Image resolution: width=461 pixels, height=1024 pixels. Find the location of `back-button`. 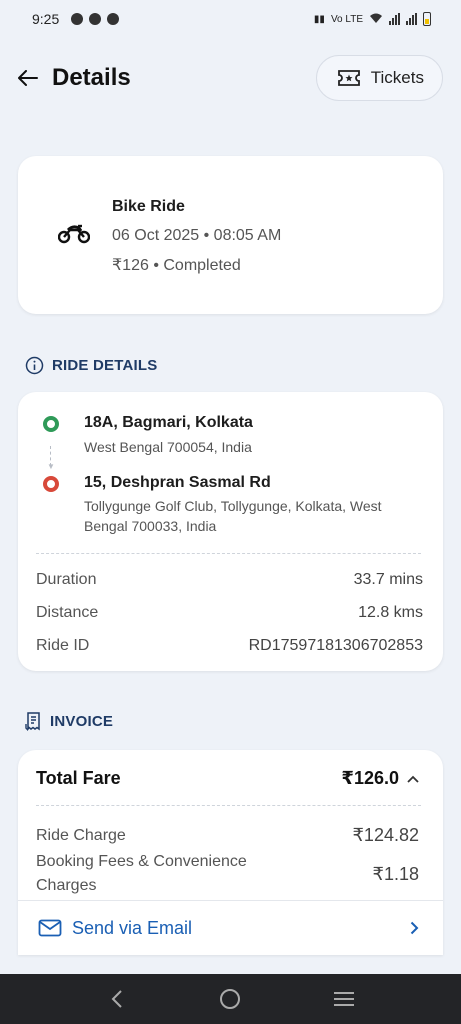

back-button is located at coordinates (28, 78).